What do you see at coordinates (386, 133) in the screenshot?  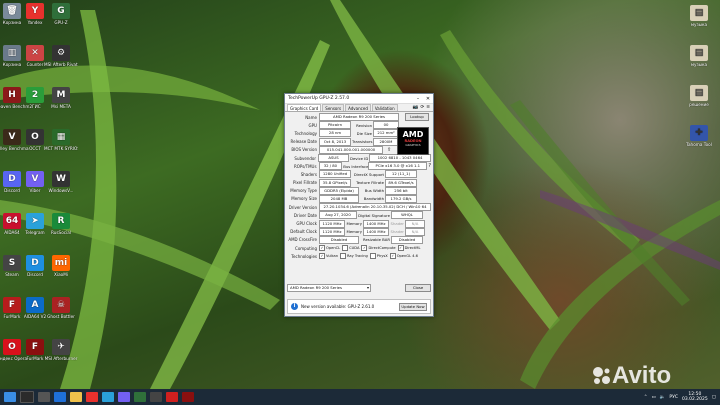 I see `die-size-field: 212 mm²` at bounding box center [386, 133].